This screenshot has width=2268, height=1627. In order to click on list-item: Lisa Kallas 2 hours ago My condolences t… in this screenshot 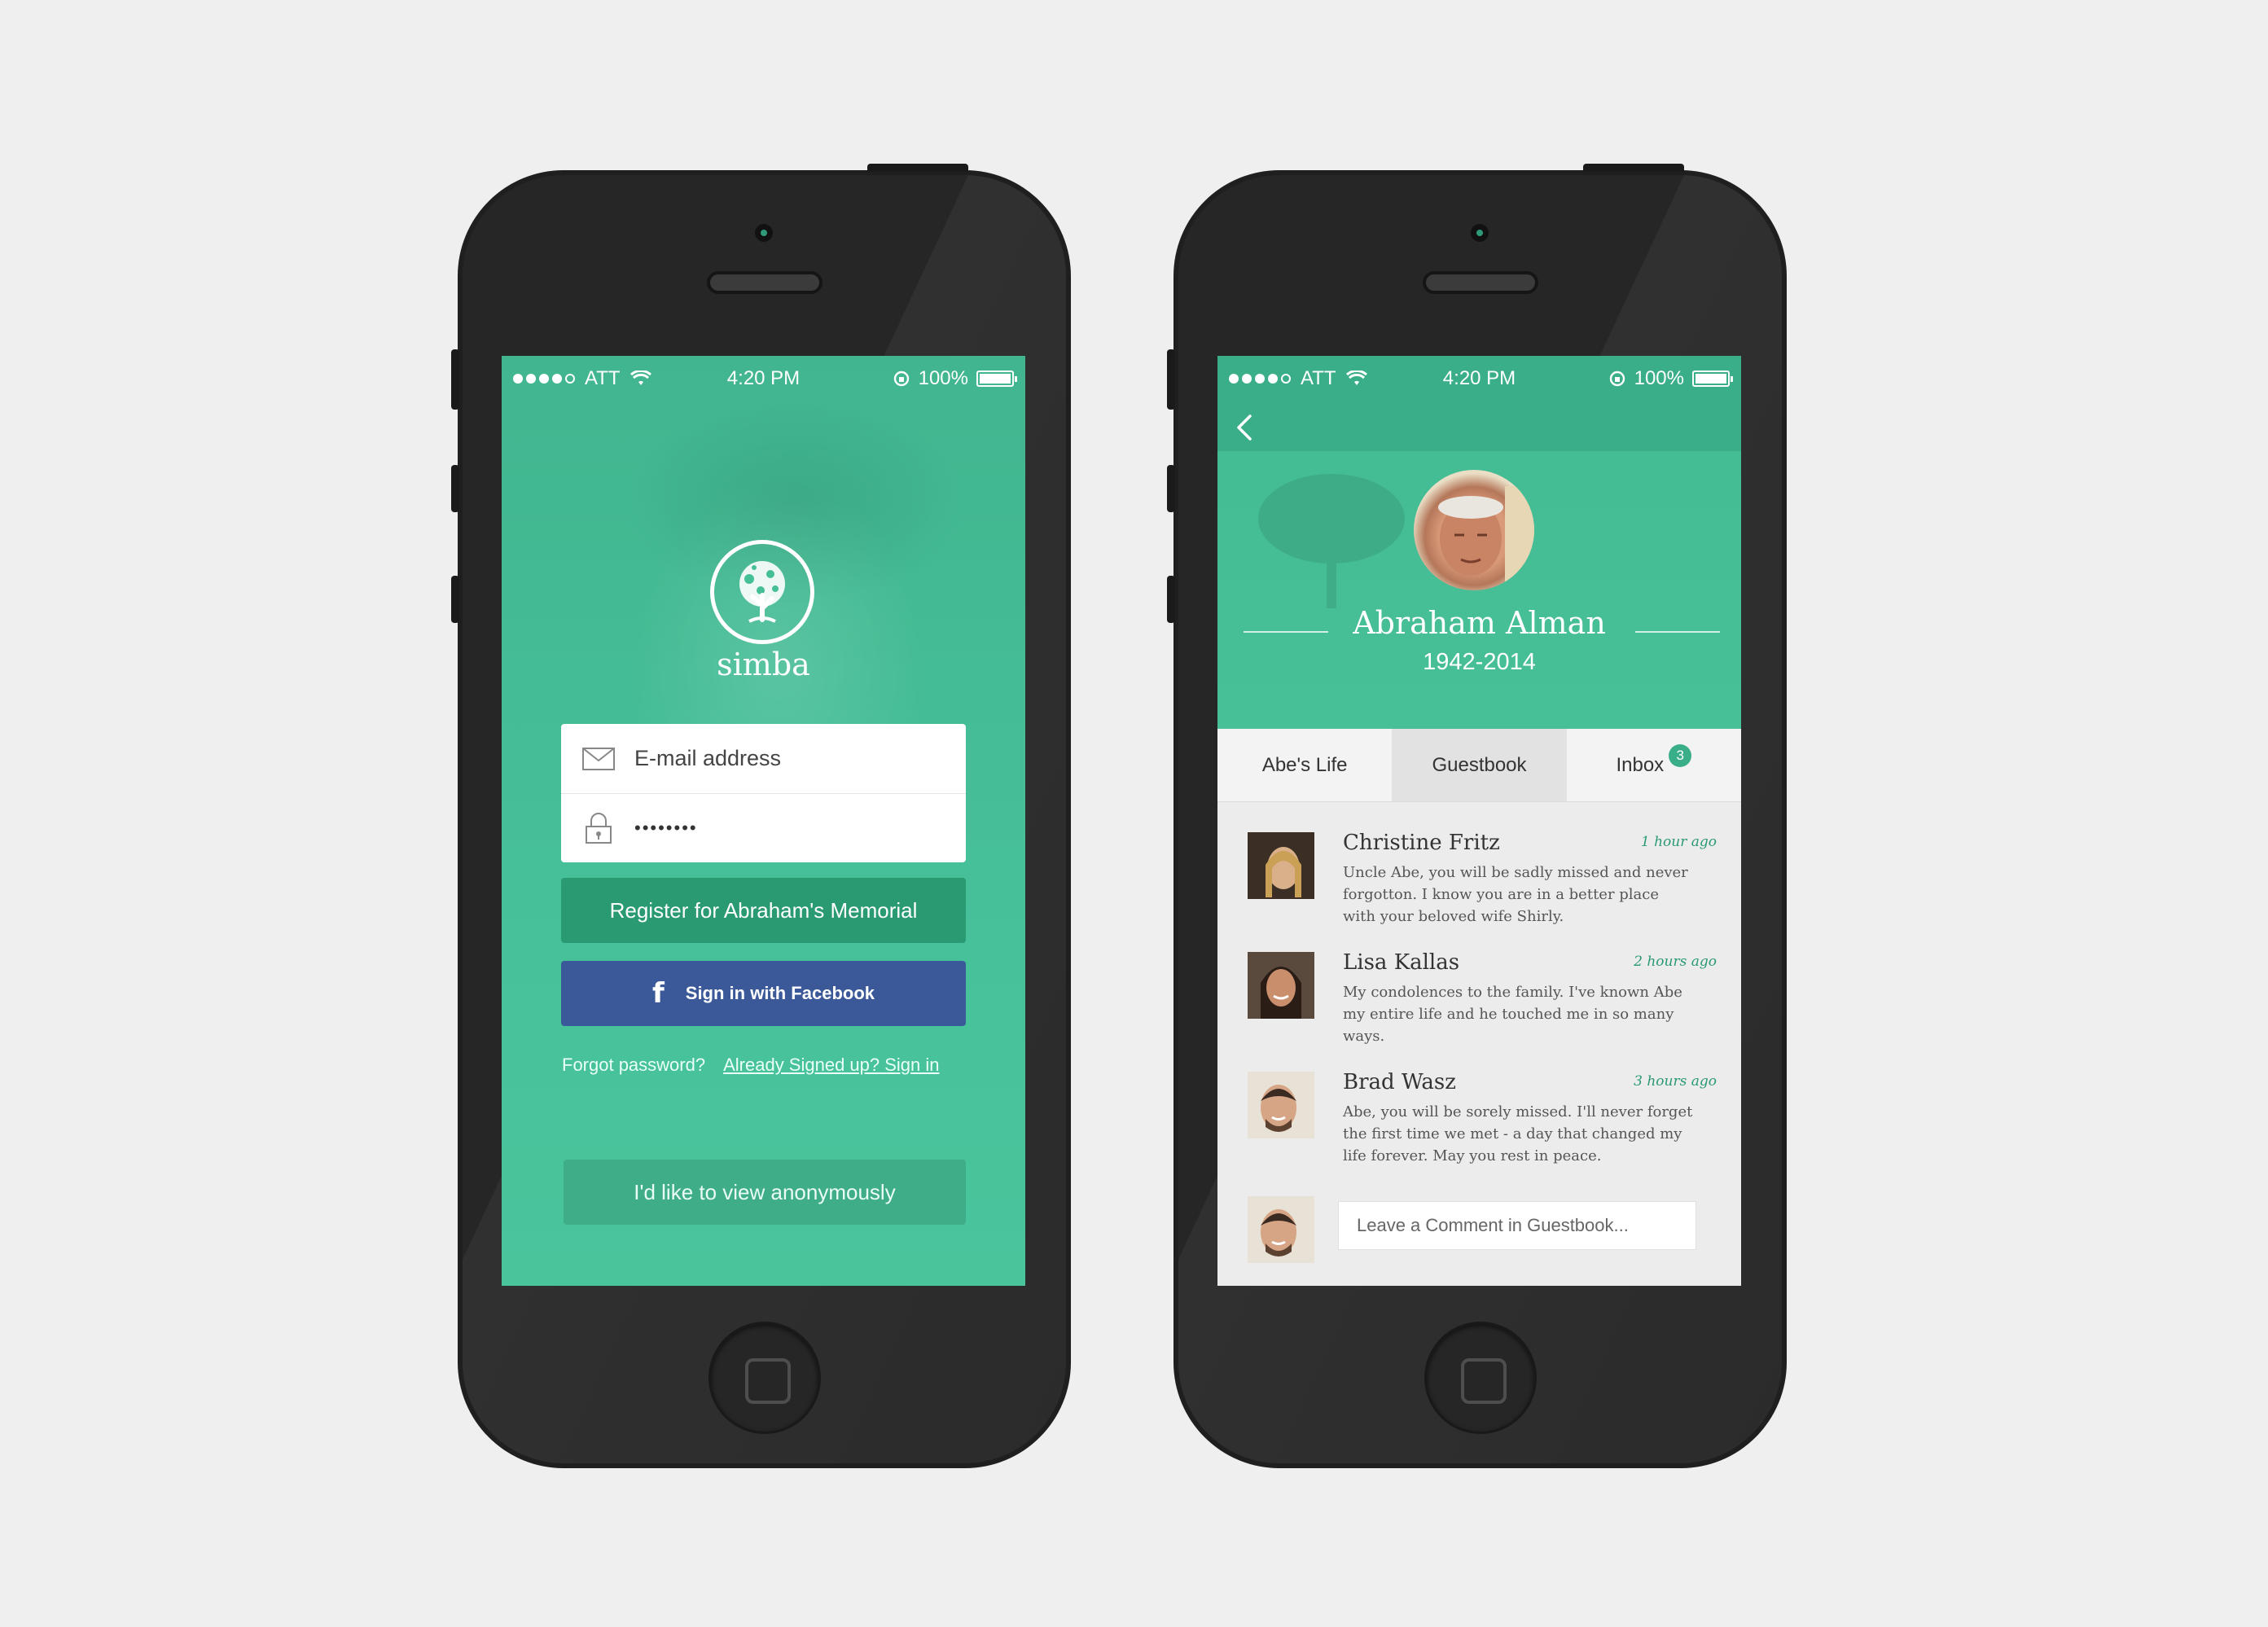, I will do `click(1479, 1011)`.